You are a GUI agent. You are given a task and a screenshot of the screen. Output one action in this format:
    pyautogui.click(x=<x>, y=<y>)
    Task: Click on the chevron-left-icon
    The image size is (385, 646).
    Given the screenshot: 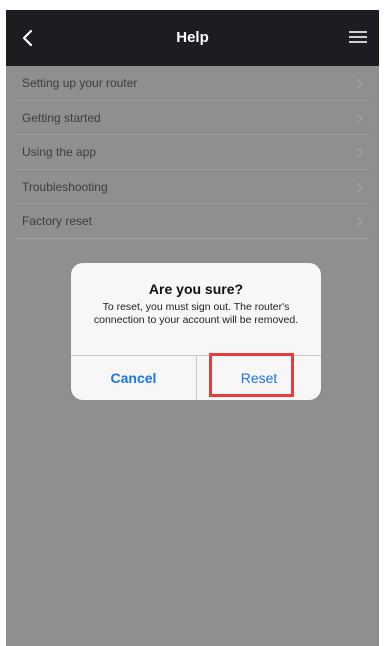 What is the action you would take?
    pyautogui.click(x=27, y=38)
    